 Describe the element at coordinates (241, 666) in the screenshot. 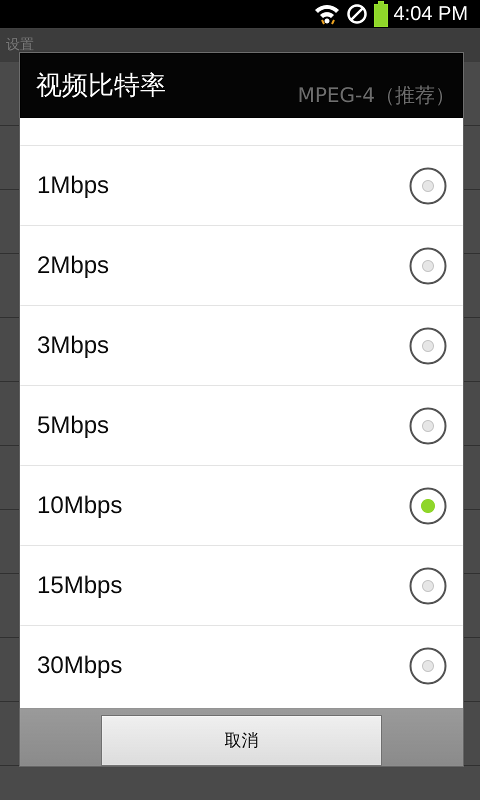

I see `option-row: 30Mbps` at that location.